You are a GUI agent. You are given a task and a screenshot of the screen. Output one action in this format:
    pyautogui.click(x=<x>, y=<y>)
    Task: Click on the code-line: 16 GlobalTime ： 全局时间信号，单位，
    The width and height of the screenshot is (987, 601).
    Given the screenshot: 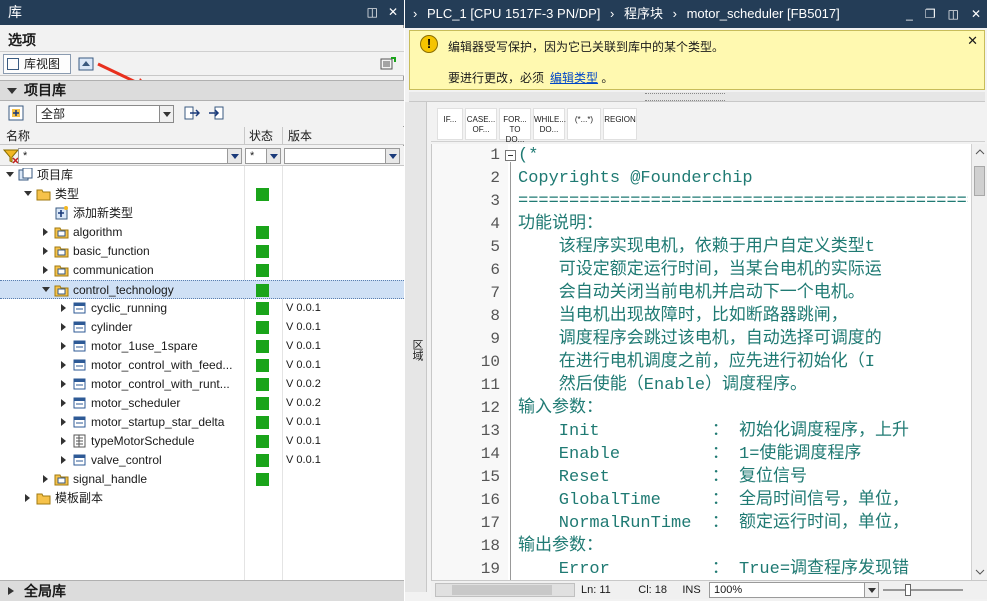 What is the action you would take?
    pyautogui.click(x=709, y=500)
    